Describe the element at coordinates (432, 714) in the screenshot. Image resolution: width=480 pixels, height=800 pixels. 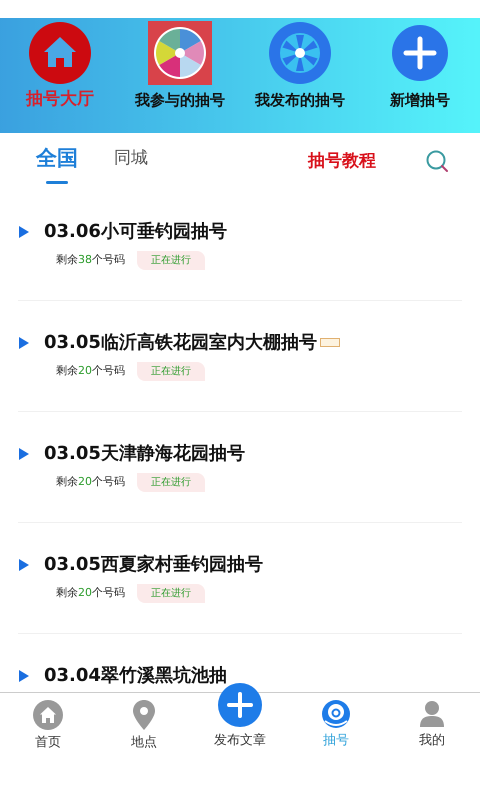
I see `person-icon` at that location.